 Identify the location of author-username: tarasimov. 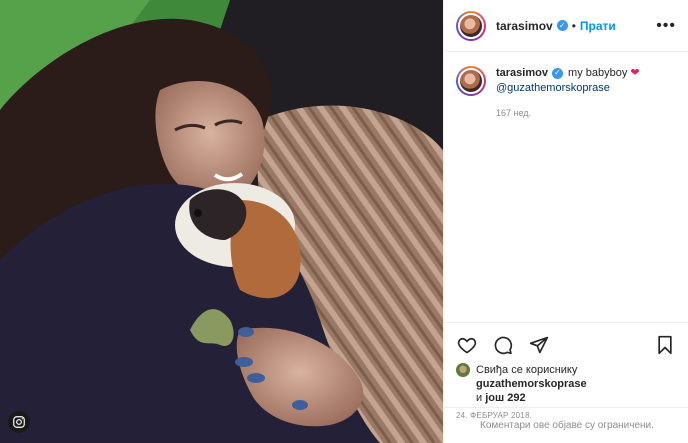
(524, 26).